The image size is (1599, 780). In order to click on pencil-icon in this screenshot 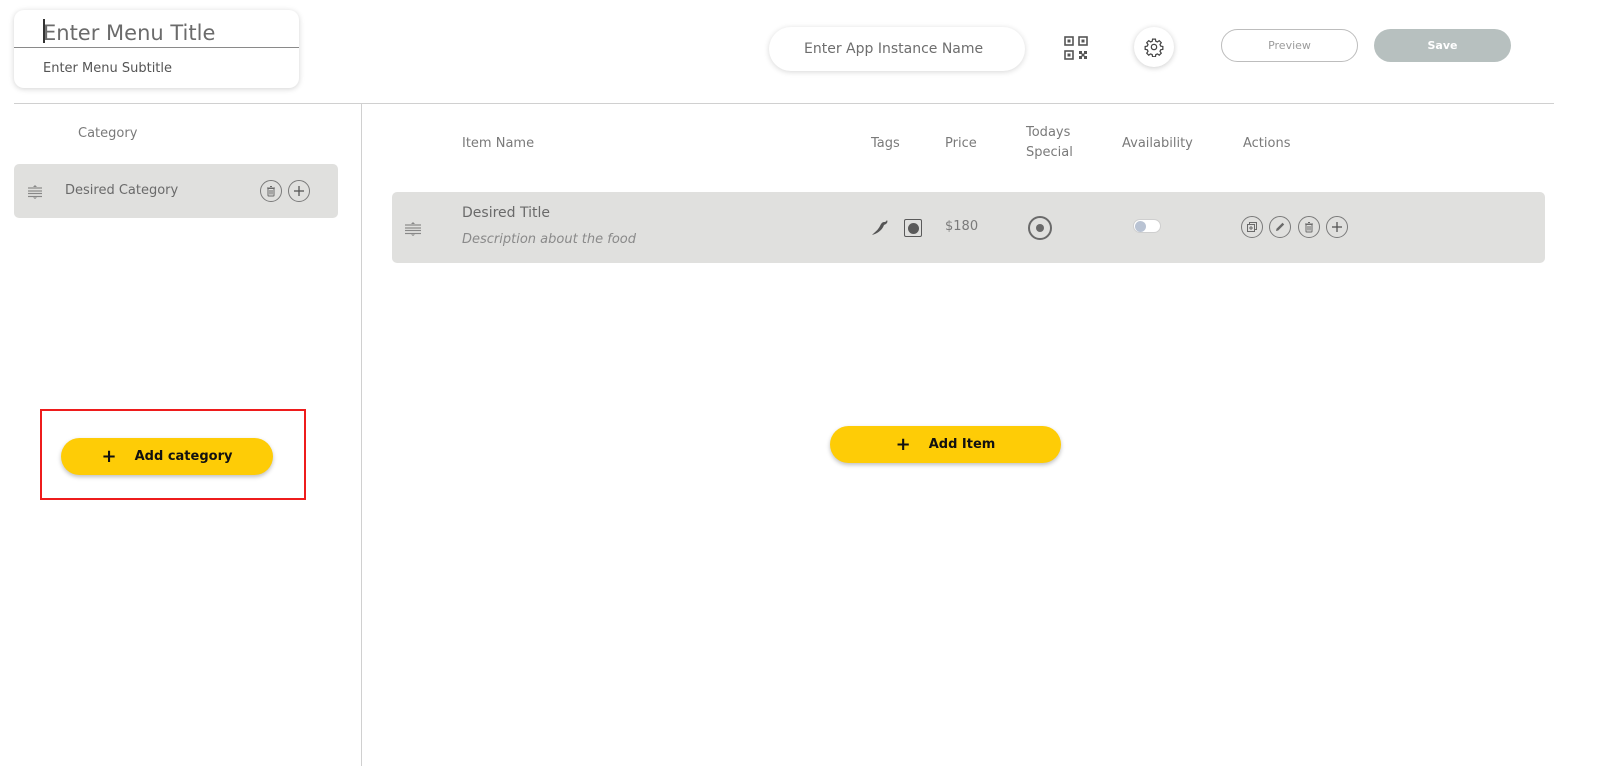, I will do `click(1280, 226)`.